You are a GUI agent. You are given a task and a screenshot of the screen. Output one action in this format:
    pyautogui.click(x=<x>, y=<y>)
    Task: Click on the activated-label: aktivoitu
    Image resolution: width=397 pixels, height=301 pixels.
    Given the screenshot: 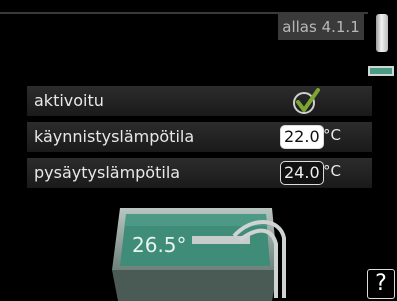 What is the action you would take?
    pyautogui.click(x=69, y=100)
    